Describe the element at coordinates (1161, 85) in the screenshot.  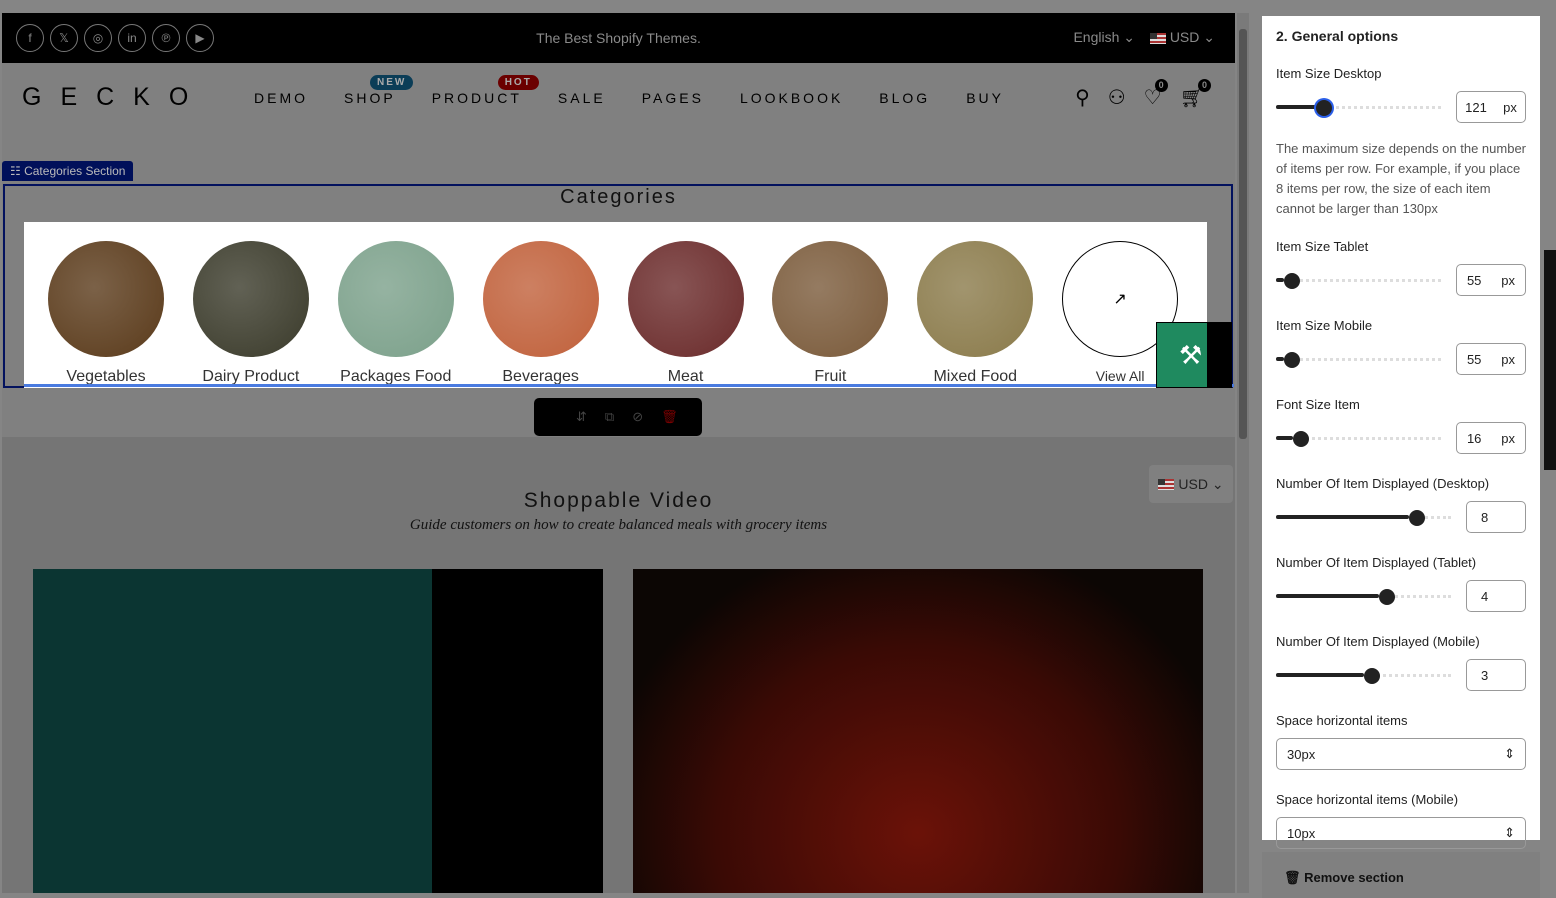
I see `wishlist-count: 0` at that location.